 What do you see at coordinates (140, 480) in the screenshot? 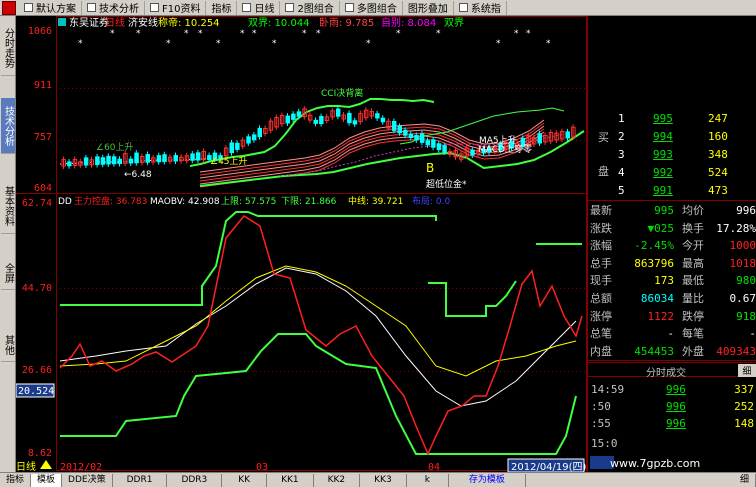
I see `bottom-tab-ddr1: DDR1` at bounding box center [140, 480].